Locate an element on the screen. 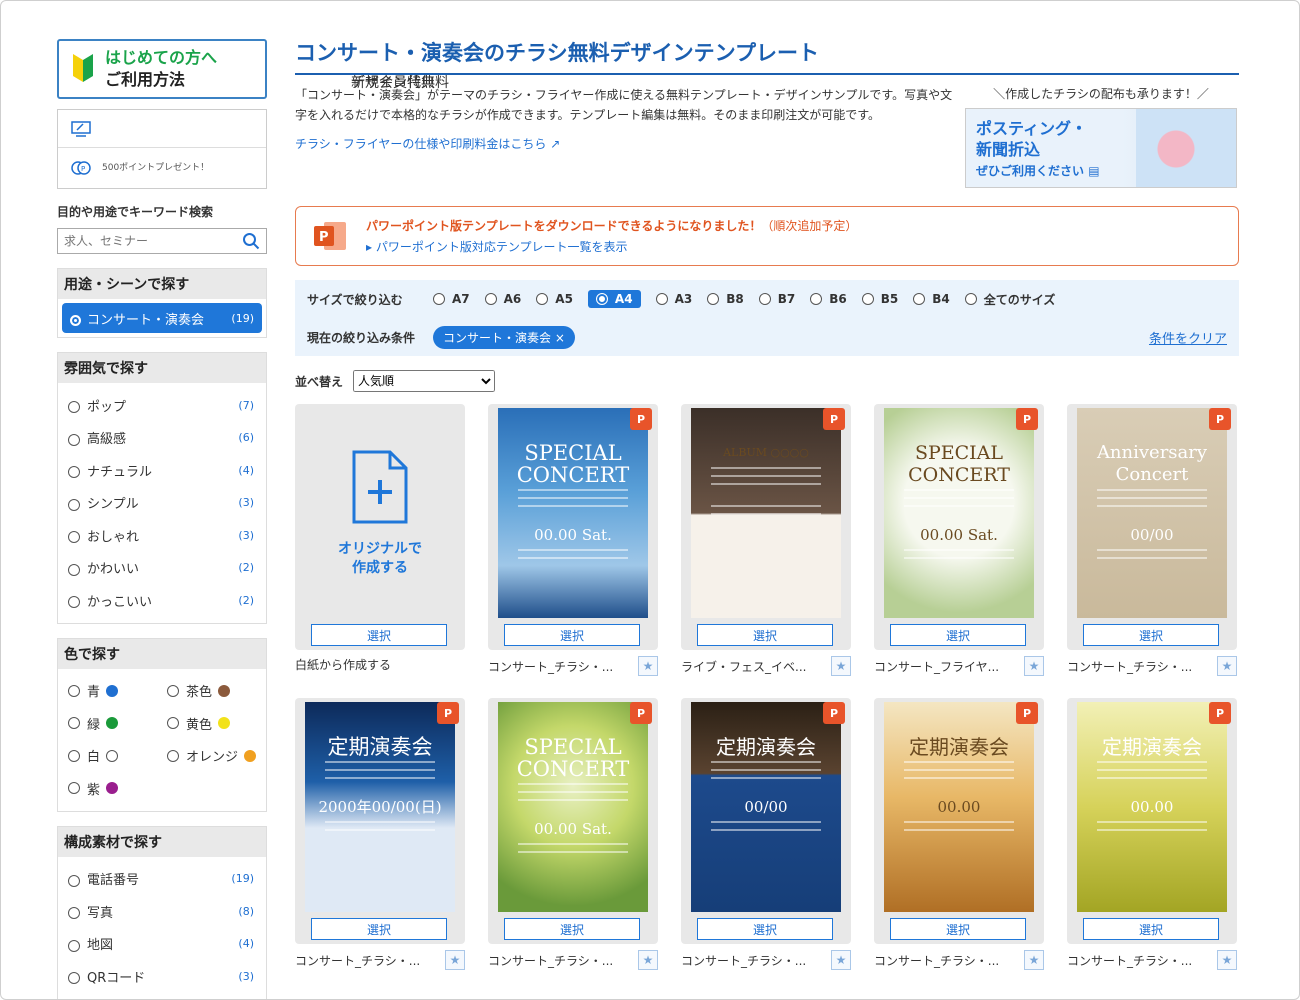  search-icon is located at coordinates (251, 241).